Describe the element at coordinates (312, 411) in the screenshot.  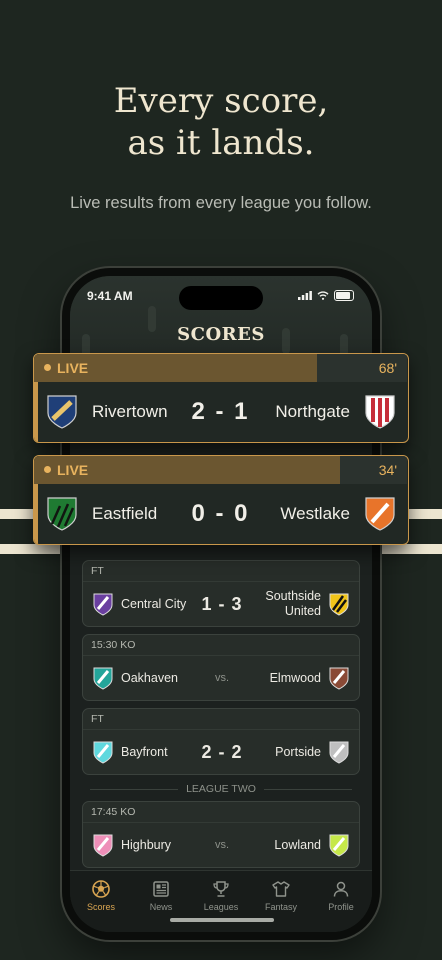
I see `away-team: Northgate` at that location.